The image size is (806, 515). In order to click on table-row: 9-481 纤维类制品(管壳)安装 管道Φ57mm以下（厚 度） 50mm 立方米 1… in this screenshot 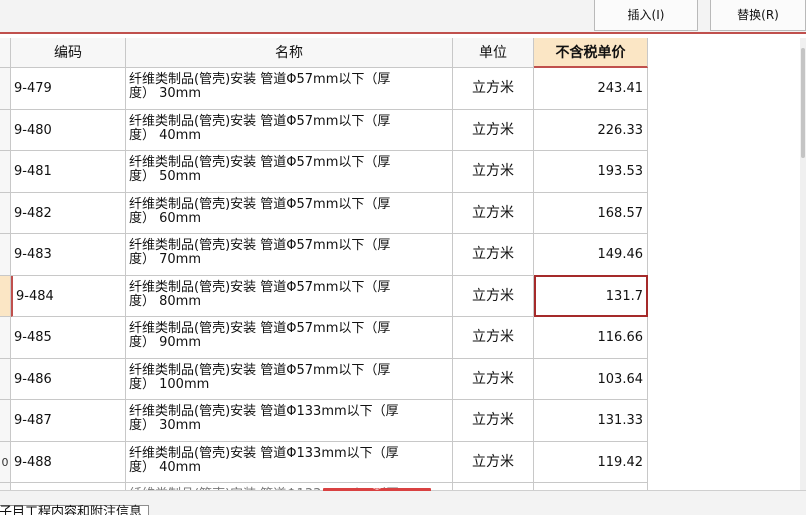, I will do `click(400, 172)`.